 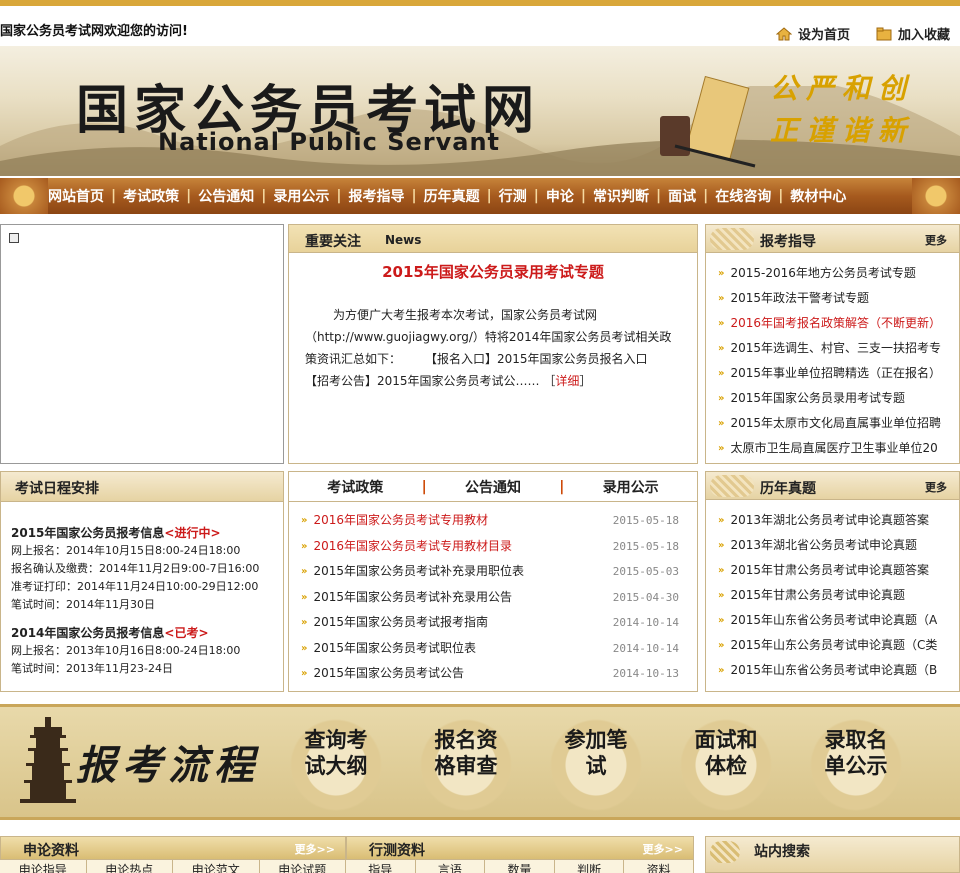 What do you see at coordinates (43, 866) in the screenshot?
I see `shenlun-tab: 申论指导` at bounding box center [43, 866].